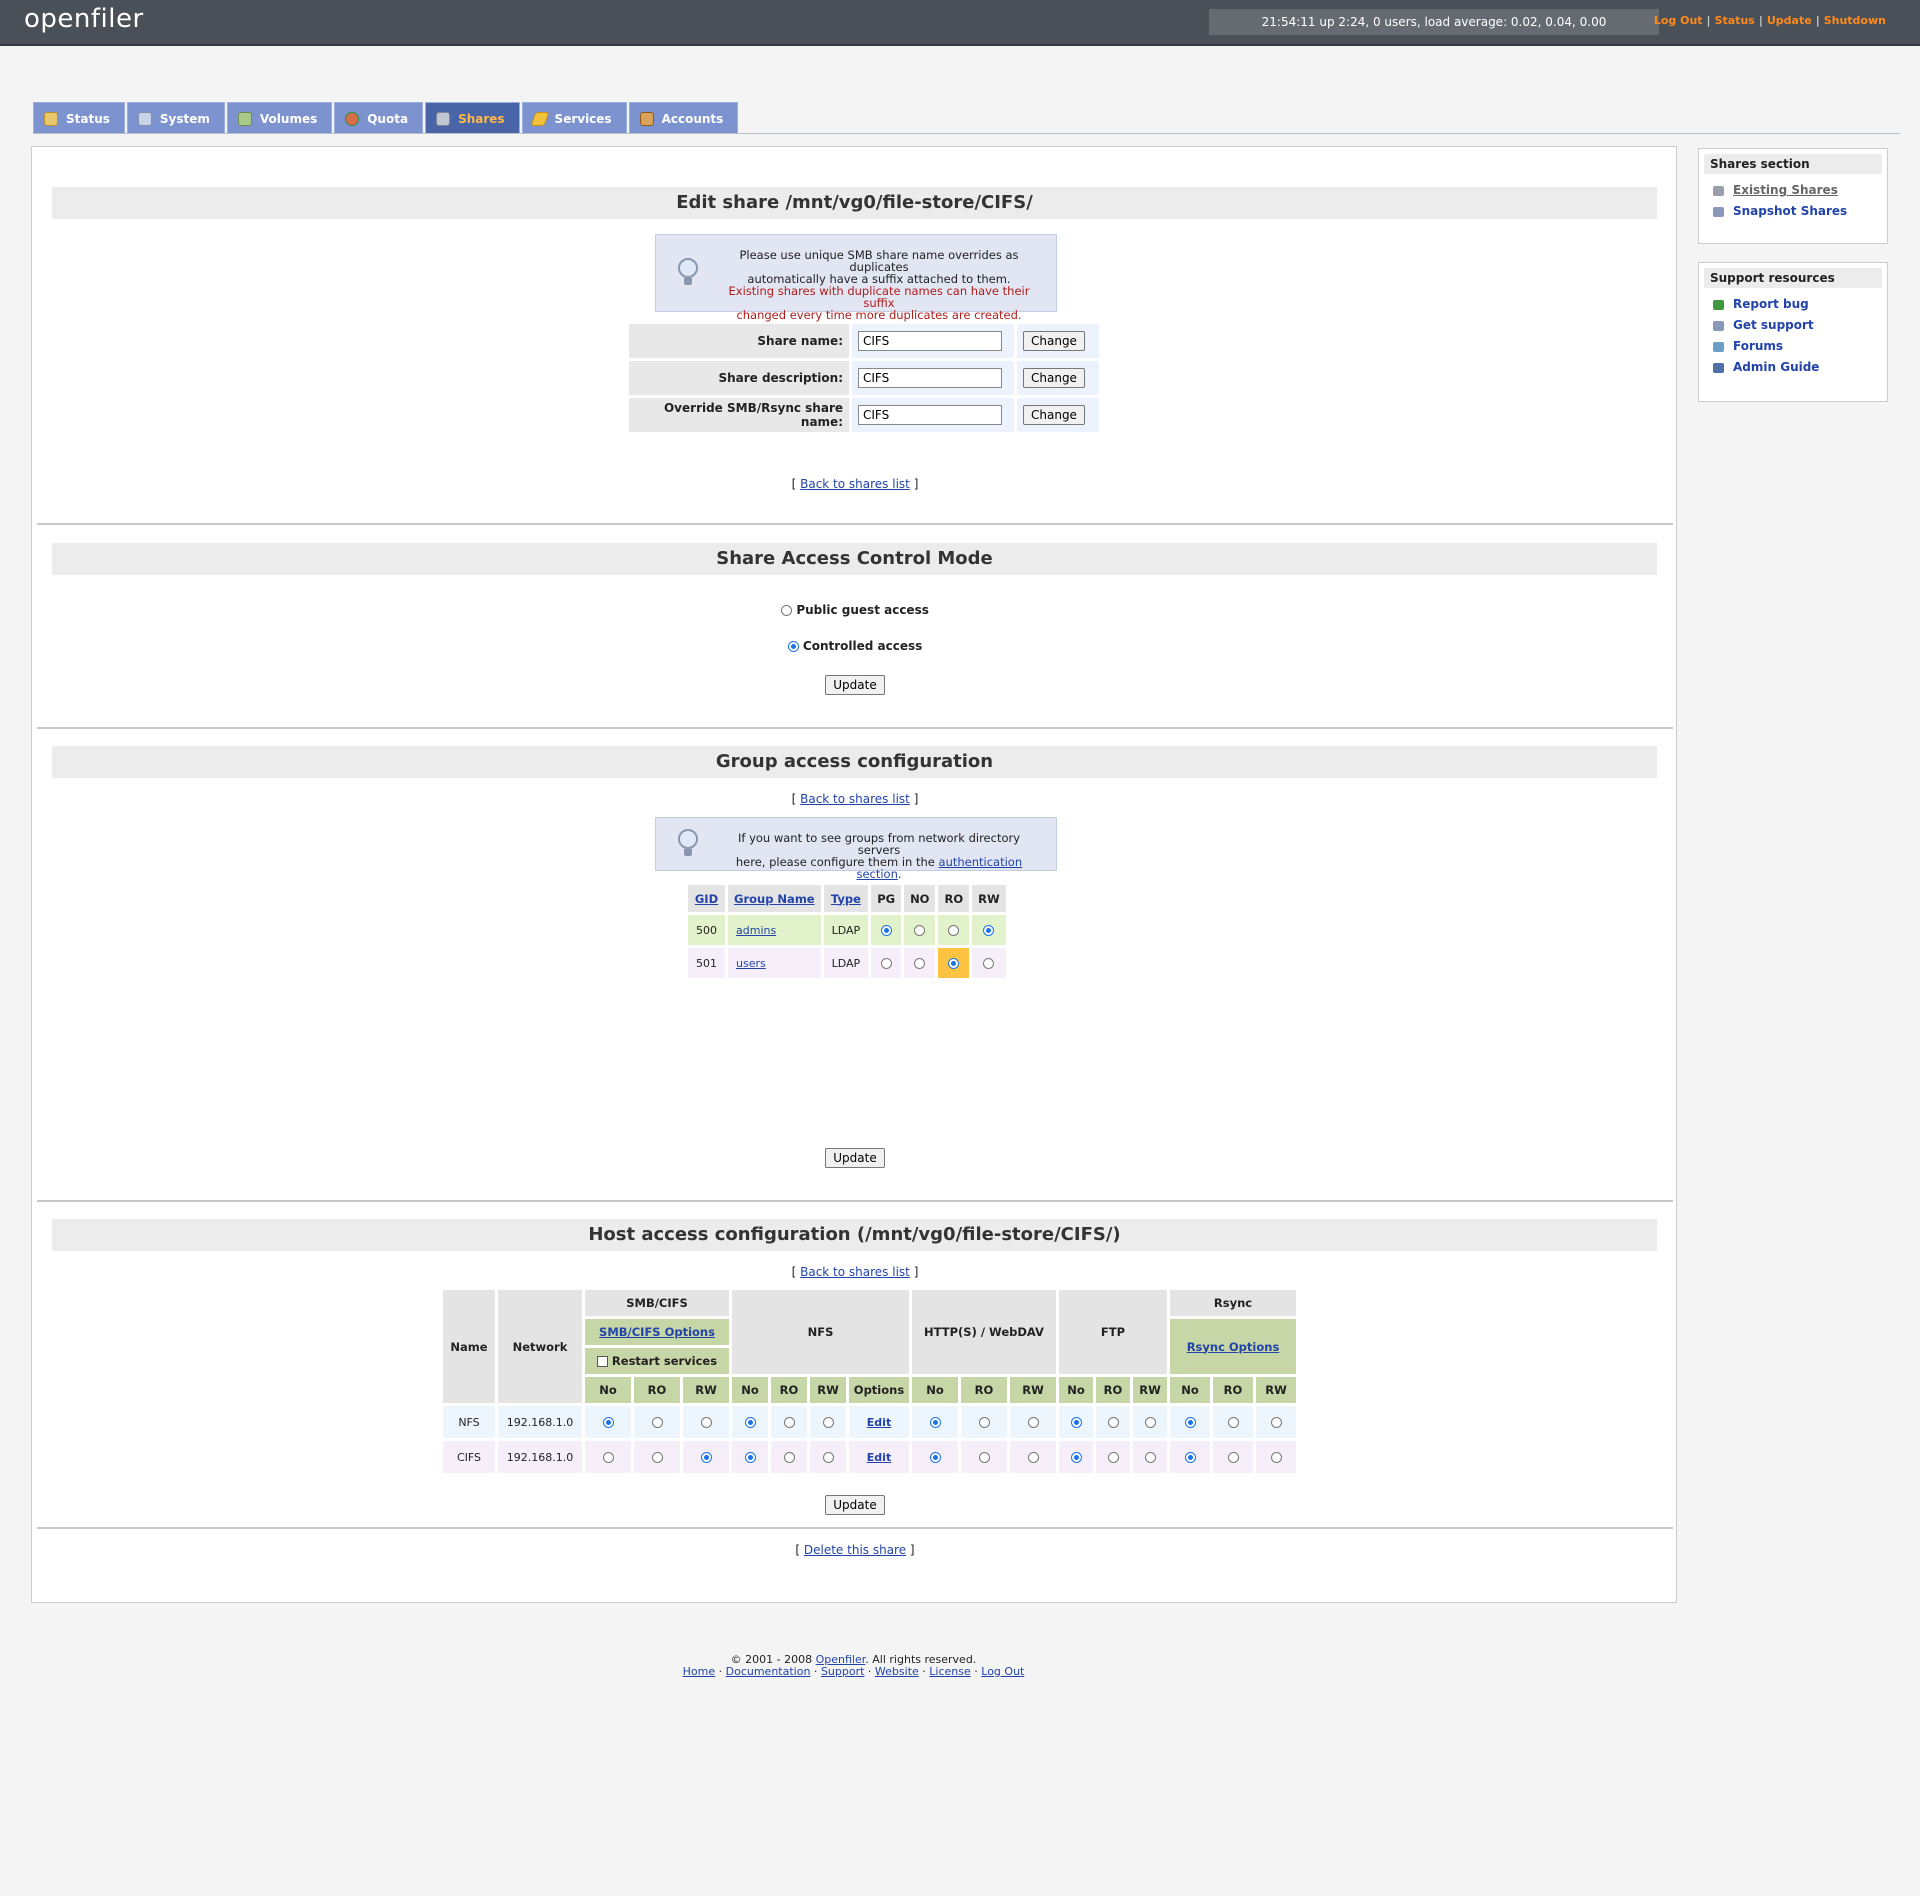 Image resolution: width=1920 pixels, height=1896 pixels. Describe the element at coordinates (774, 898) in the screenshot. I see `col-group-name: Group Name` at that location.